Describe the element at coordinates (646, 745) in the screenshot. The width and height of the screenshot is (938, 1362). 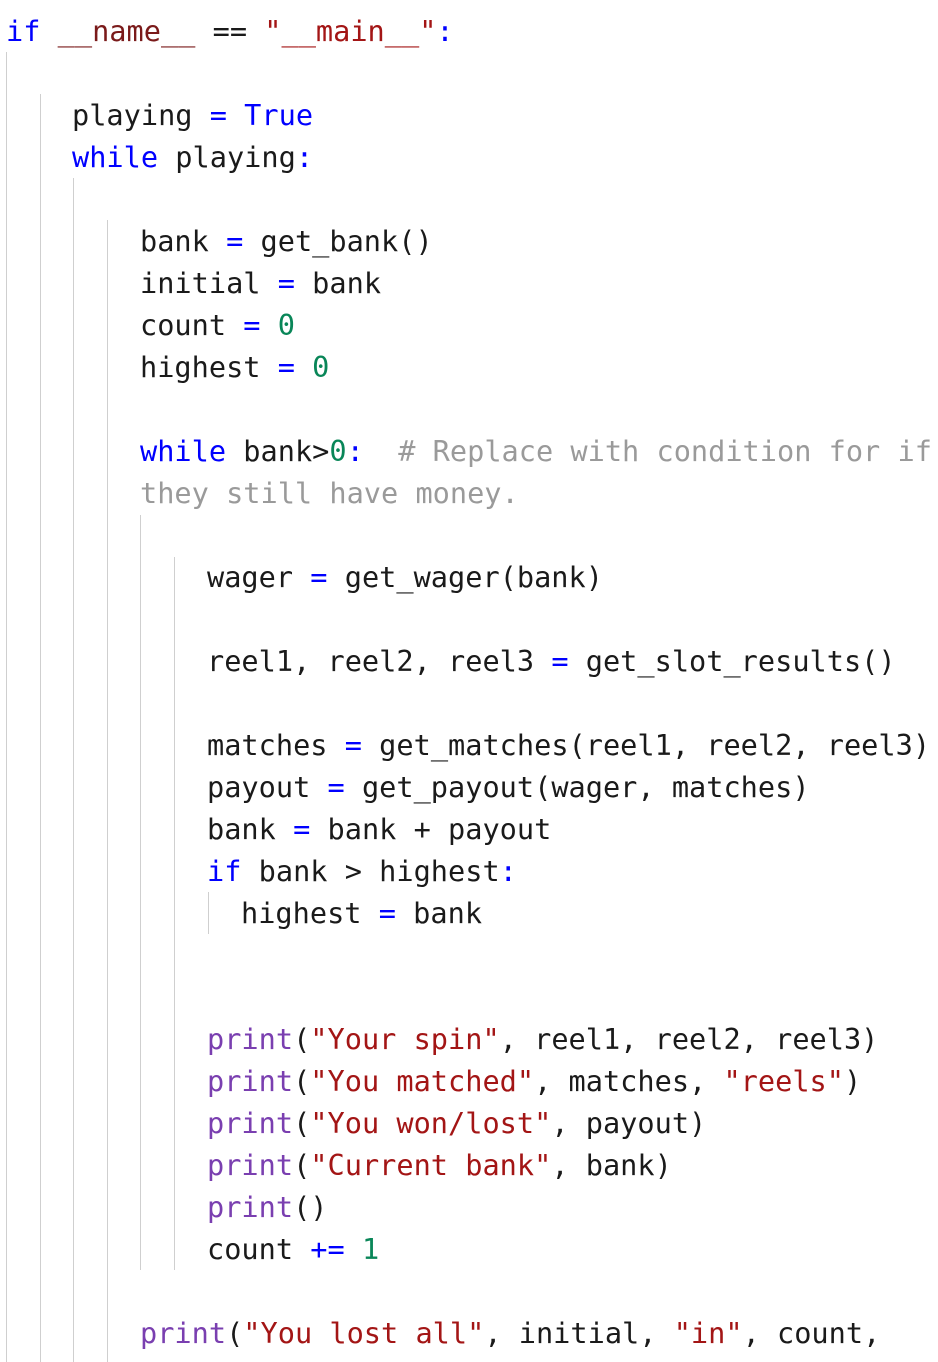
I see `code-token: get_matches(reel1, reel2, reel3)` at that location.